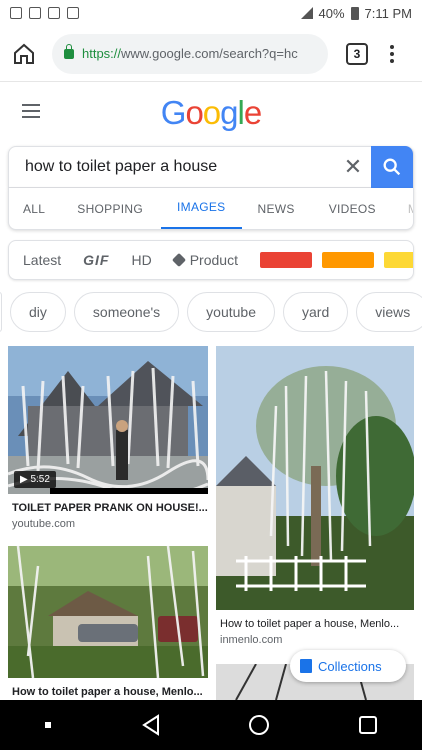 This screenshot has width=422, height=750. Describe the element at coordinates (354, 13) in the screenshot. I see `battery-icon` at that location.